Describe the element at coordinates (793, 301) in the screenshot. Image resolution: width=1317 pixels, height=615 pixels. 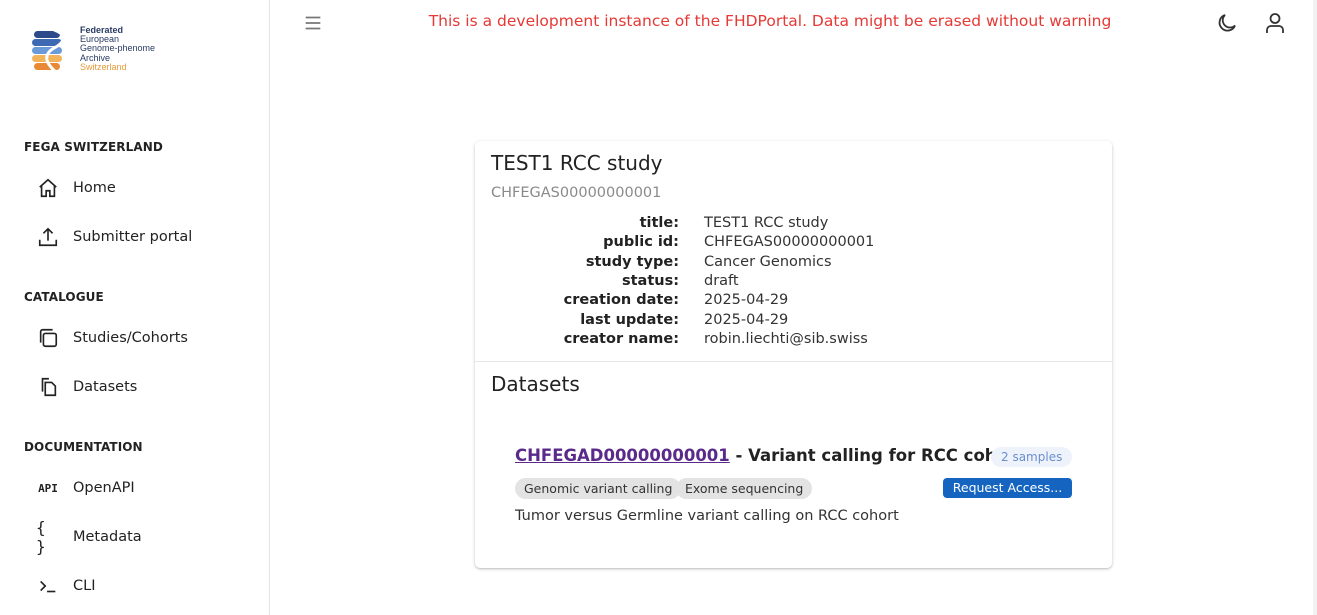
I see `property-row: creation date: 2025-04-29` at that location.